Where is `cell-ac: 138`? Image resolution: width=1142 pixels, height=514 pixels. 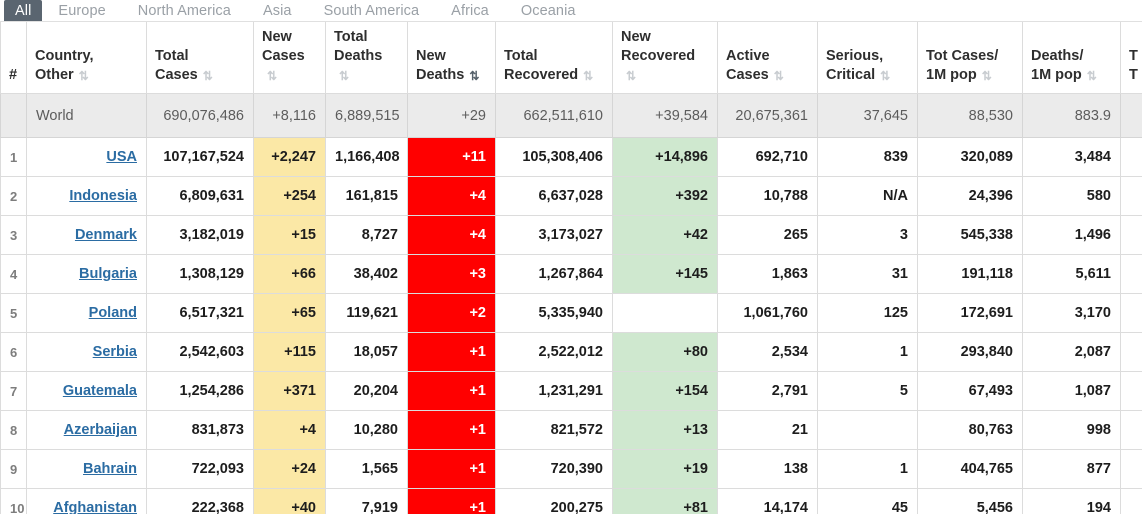 cell-ac: 138 is located at coordinates (767, 469).